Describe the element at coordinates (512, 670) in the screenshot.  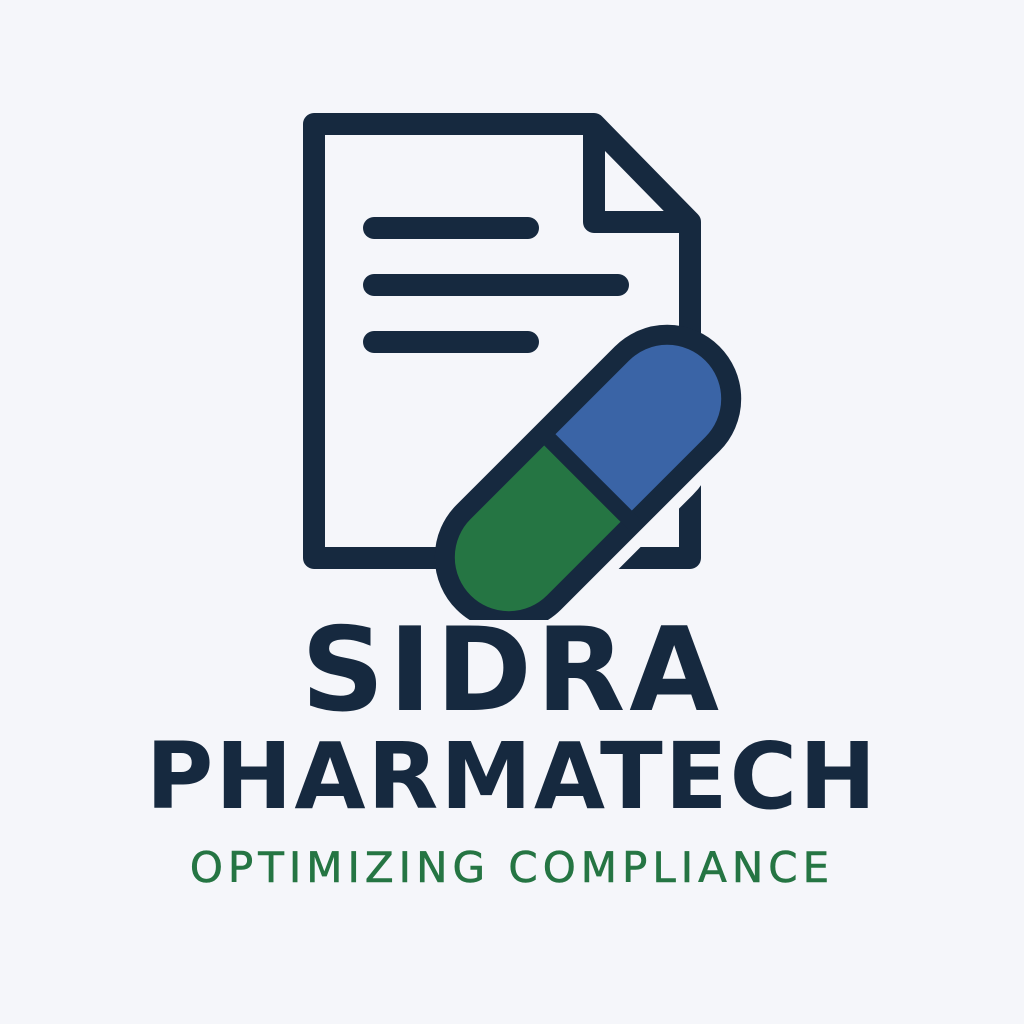
I see `brand-name-line-1: SIDRA` at that location.